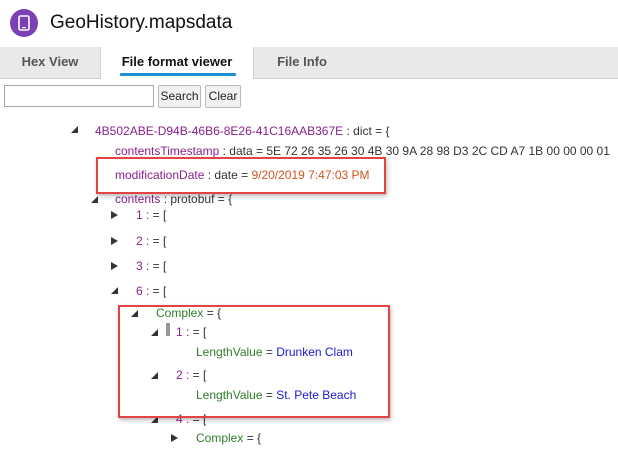 The image size is (618, 449). Describe the element at coordinates (223, 96) in the screenshot. I see `clear-button: Clear` at that location.